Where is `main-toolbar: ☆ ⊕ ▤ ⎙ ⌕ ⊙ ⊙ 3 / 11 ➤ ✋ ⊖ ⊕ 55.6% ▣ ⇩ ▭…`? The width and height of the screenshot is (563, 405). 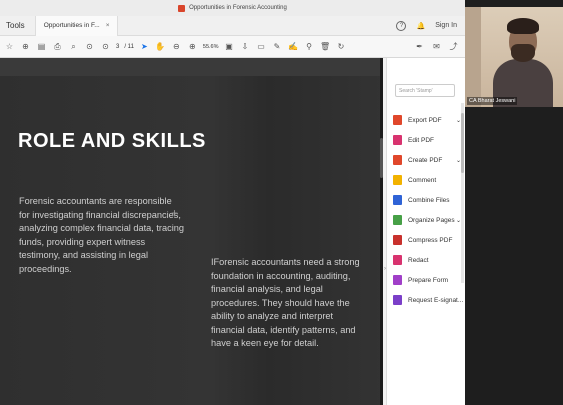 main-toolbar: ☆ ⊕ ▤ ⎙ ⌕ ⊙ ⊙ 3 / 11 ➤ ✋ ⊖ ⊕ 55.6% ▣ ⇩ ▭… is located at coordinates (232, 47).